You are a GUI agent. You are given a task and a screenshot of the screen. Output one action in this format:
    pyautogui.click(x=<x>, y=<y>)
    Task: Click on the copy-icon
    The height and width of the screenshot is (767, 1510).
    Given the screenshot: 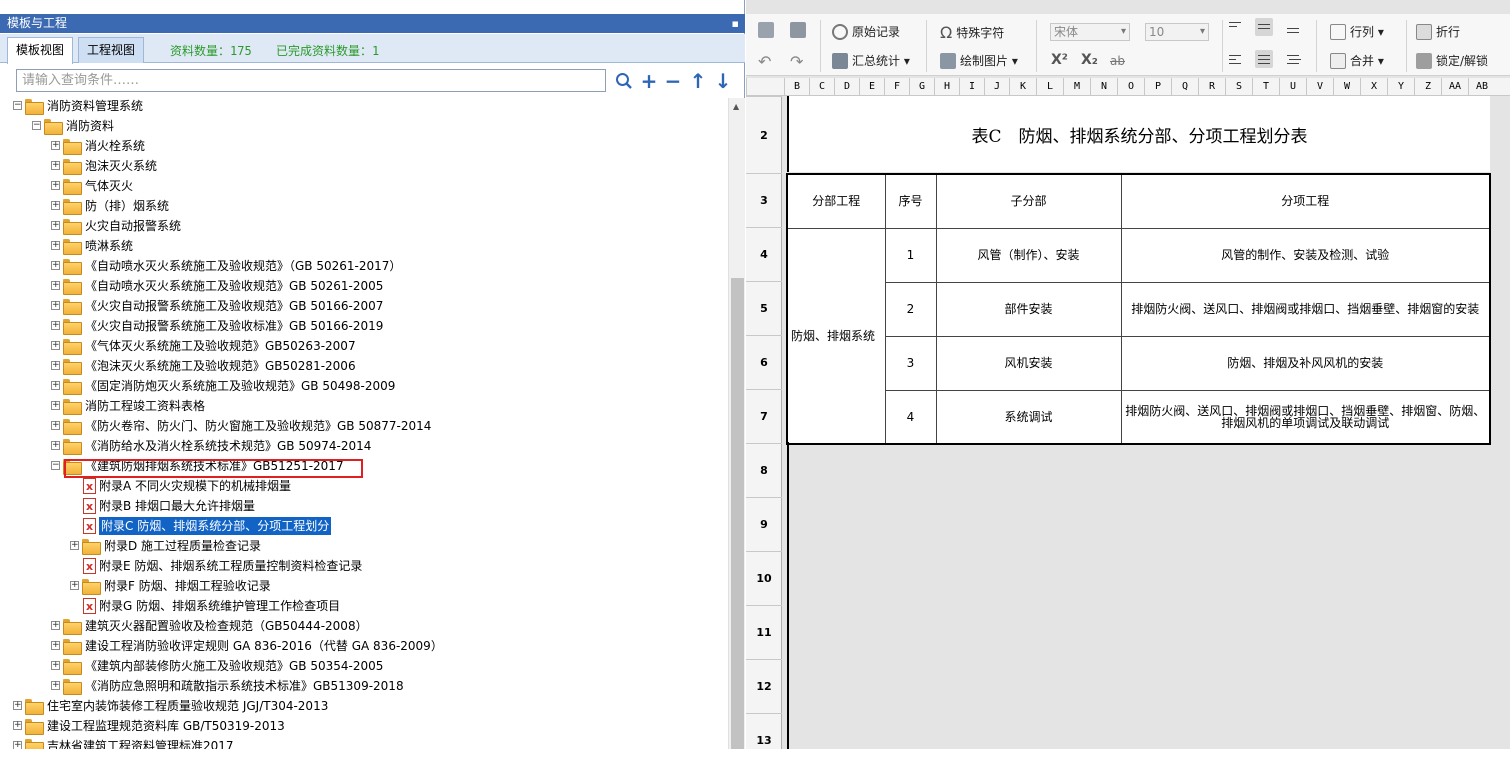 What is the action you would take?
    pyautogui.click(x=768, y=30)
    